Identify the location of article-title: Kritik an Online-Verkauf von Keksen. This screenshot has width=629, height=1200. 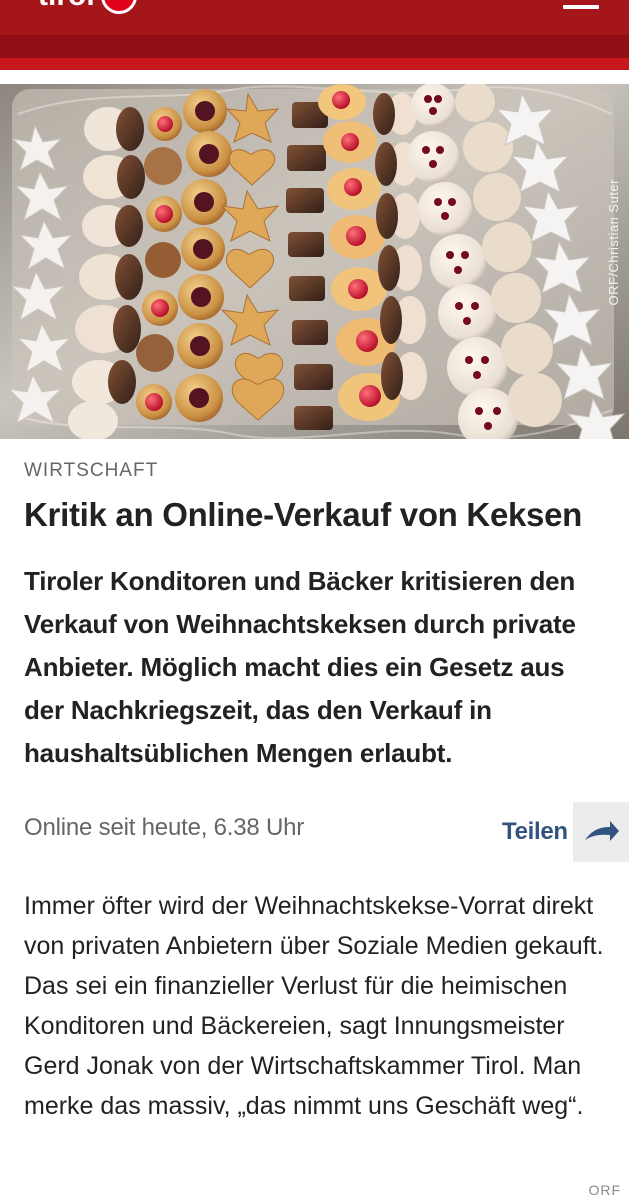
(303, 514).